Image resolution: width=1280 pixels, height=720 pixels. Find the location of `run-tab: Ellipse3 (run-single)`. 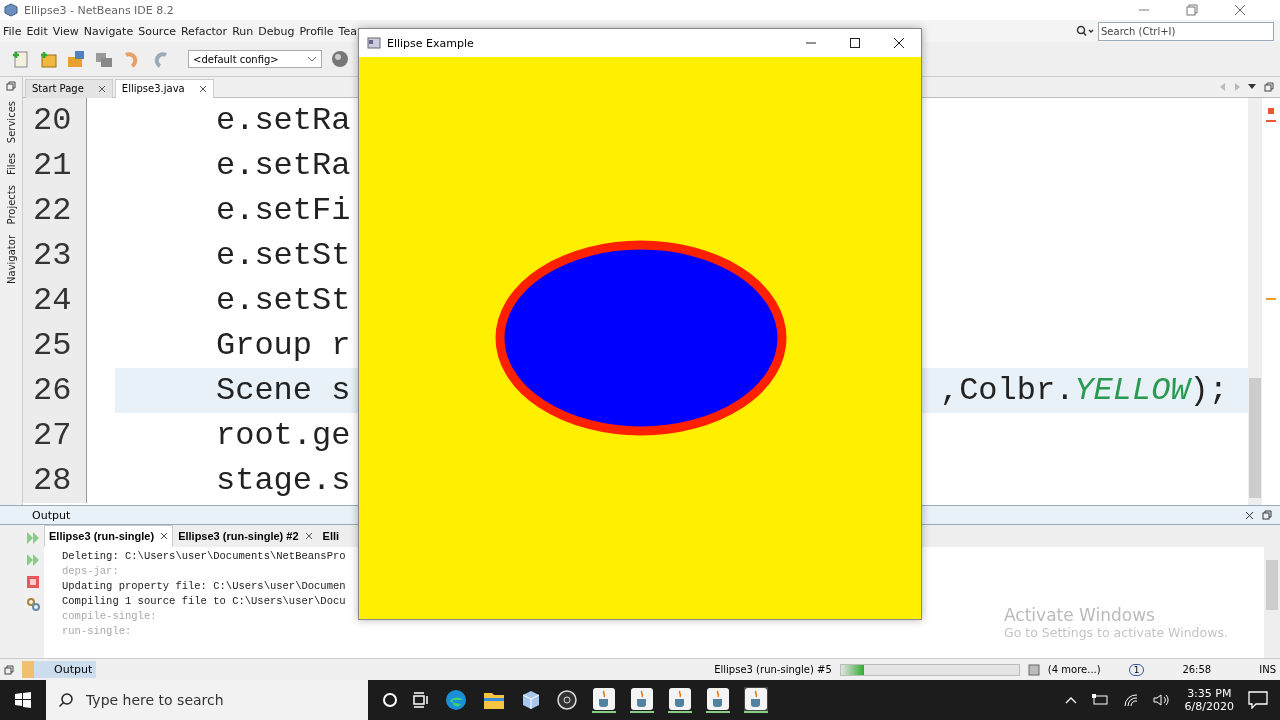

run-tab: Ellipse3 (run-single) is located at coordinates (109, 536).